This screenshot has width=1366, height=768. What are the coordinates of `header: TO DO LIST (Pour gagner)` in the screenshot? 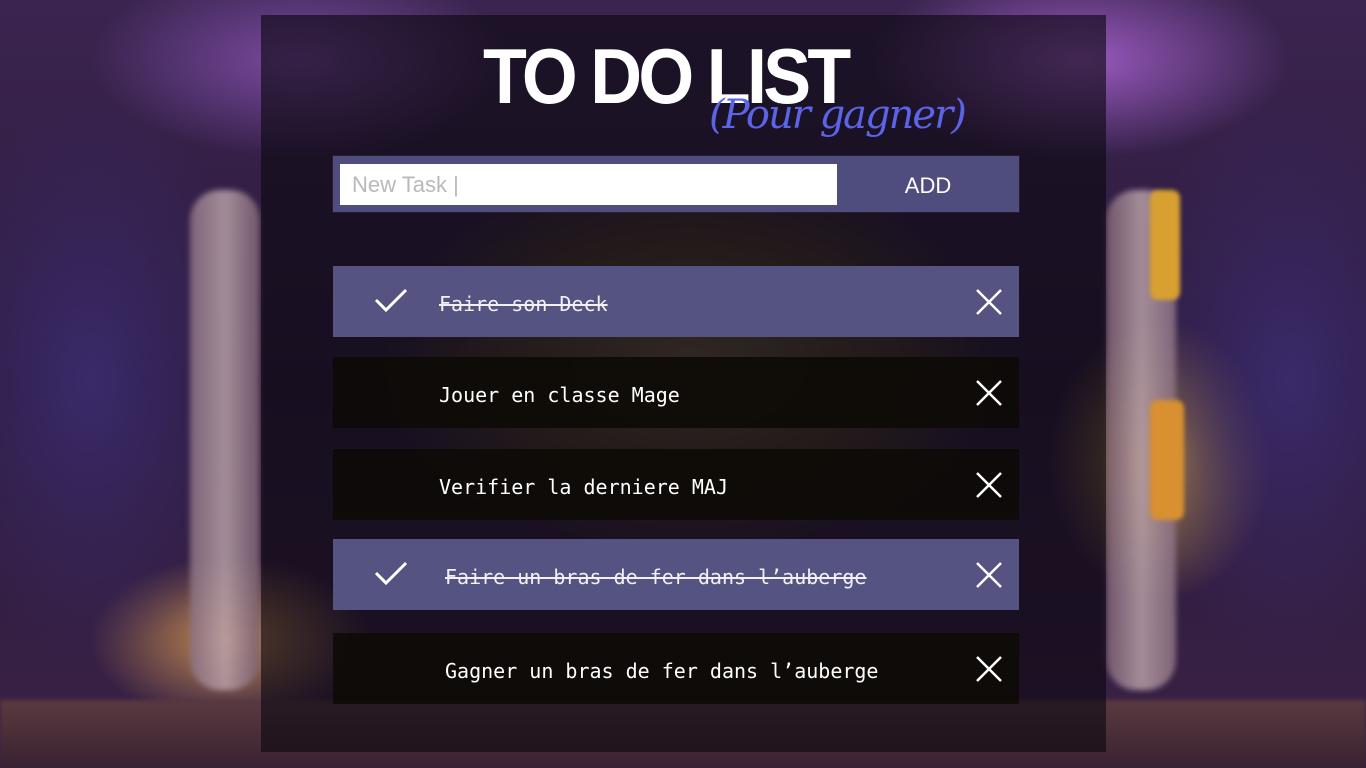 It's located at (683, 97).